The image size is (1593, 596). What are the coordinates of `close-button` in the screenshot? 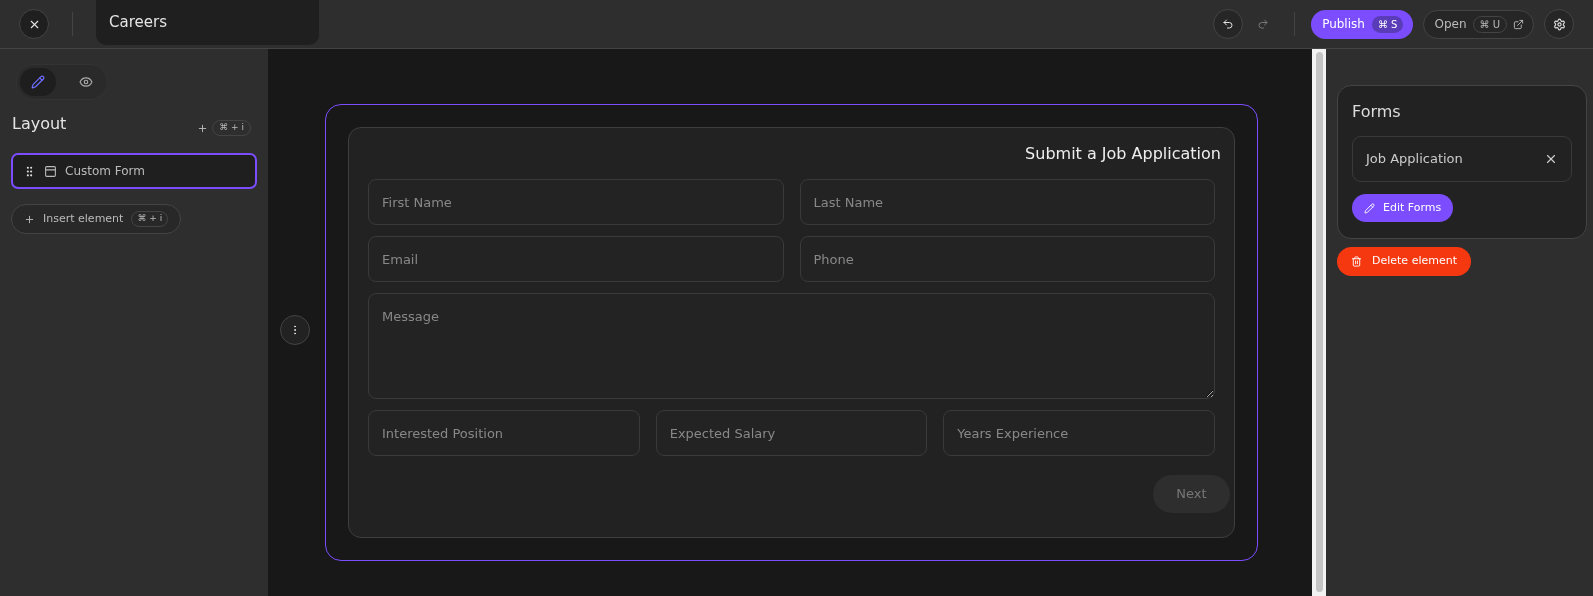 It's located at (34, 24).